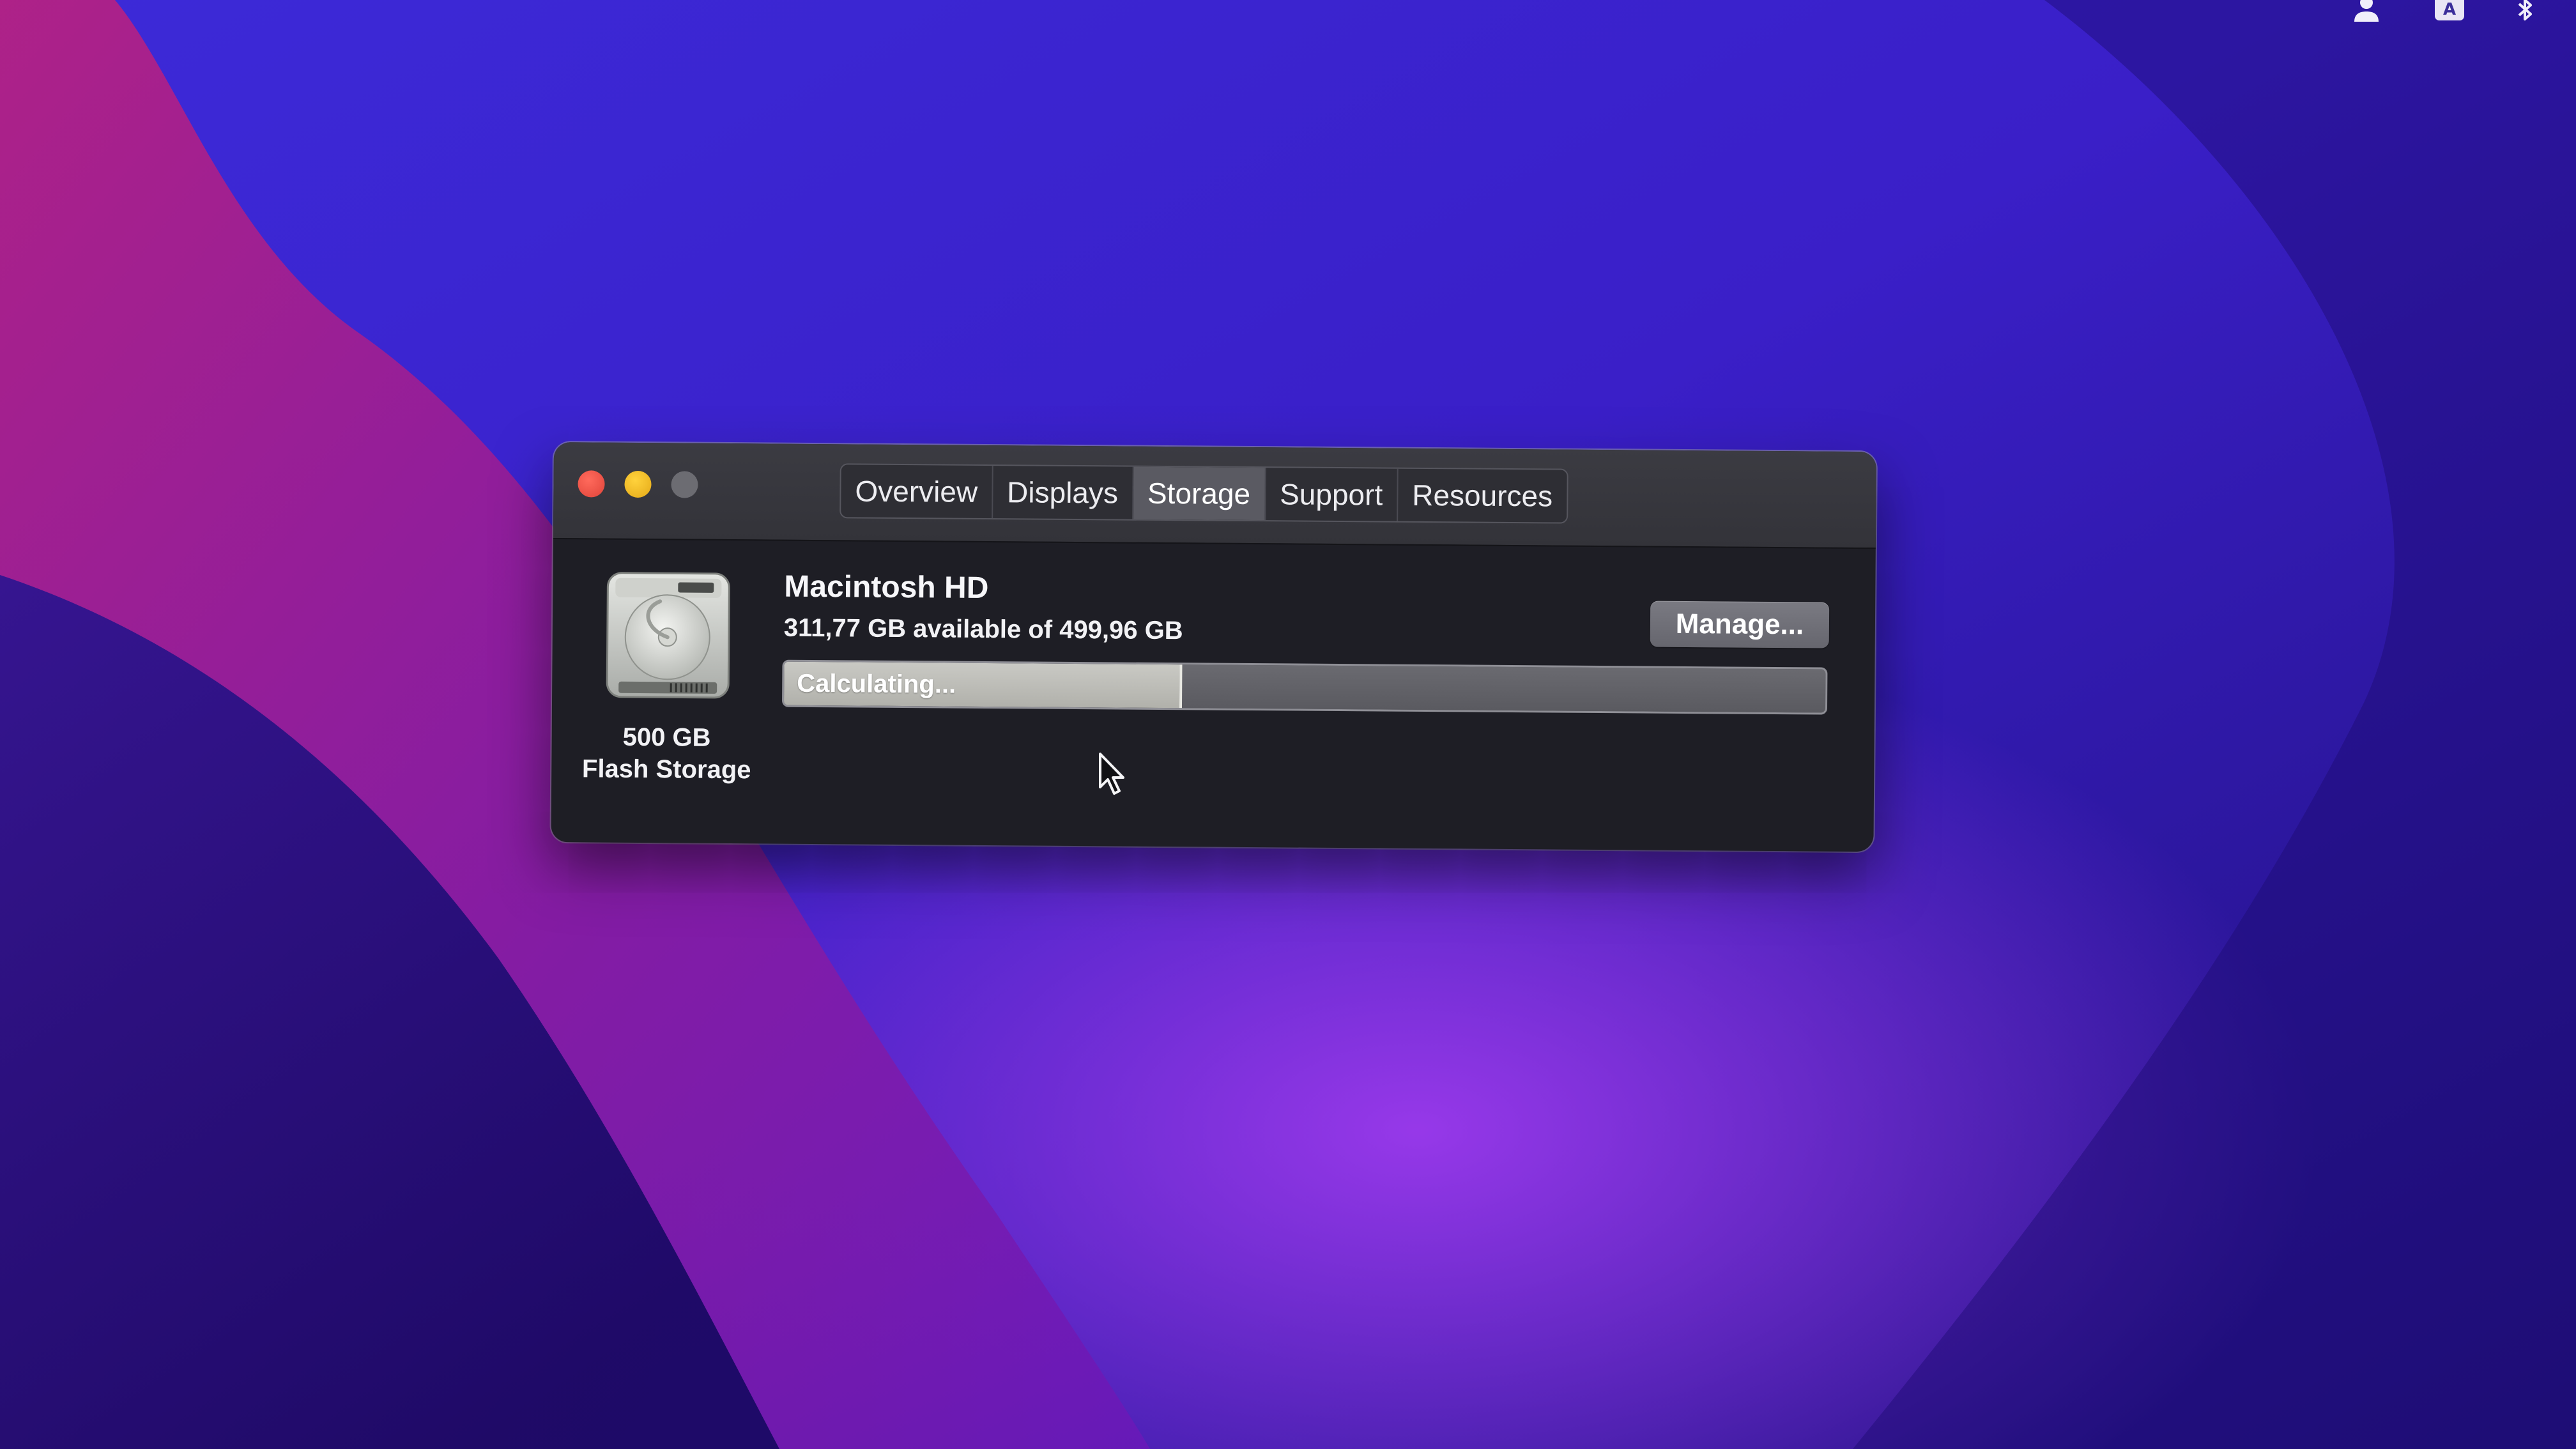 Image resolution: width=2576 pixels, height=1449 pixels. Describe the element at coordinates (1111, 774) in the screenshot. I see `mouse-cursor-icon` at that location.